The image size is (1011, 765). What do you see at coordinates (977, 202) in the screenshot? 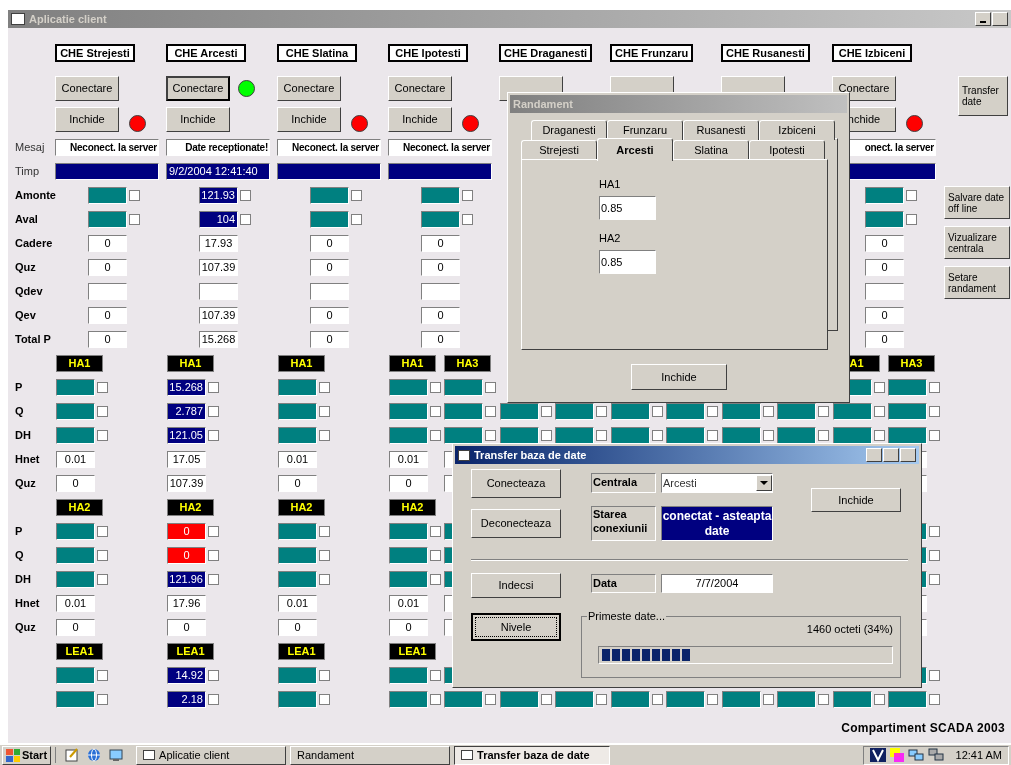
I see `side-button: Salvare date off line` at bounding box center [977, 202].